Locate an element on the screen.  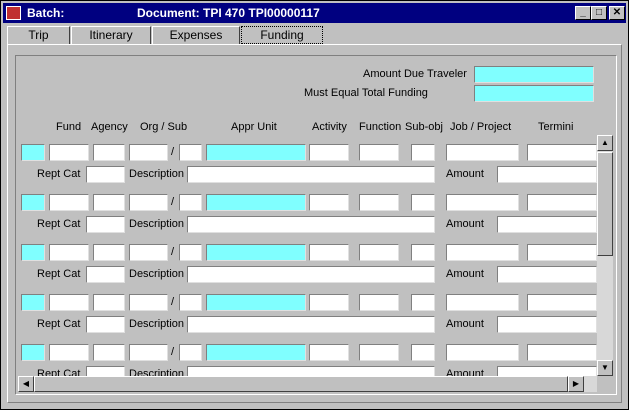
tab-trip: Trip is located at coordinates (38, 35).